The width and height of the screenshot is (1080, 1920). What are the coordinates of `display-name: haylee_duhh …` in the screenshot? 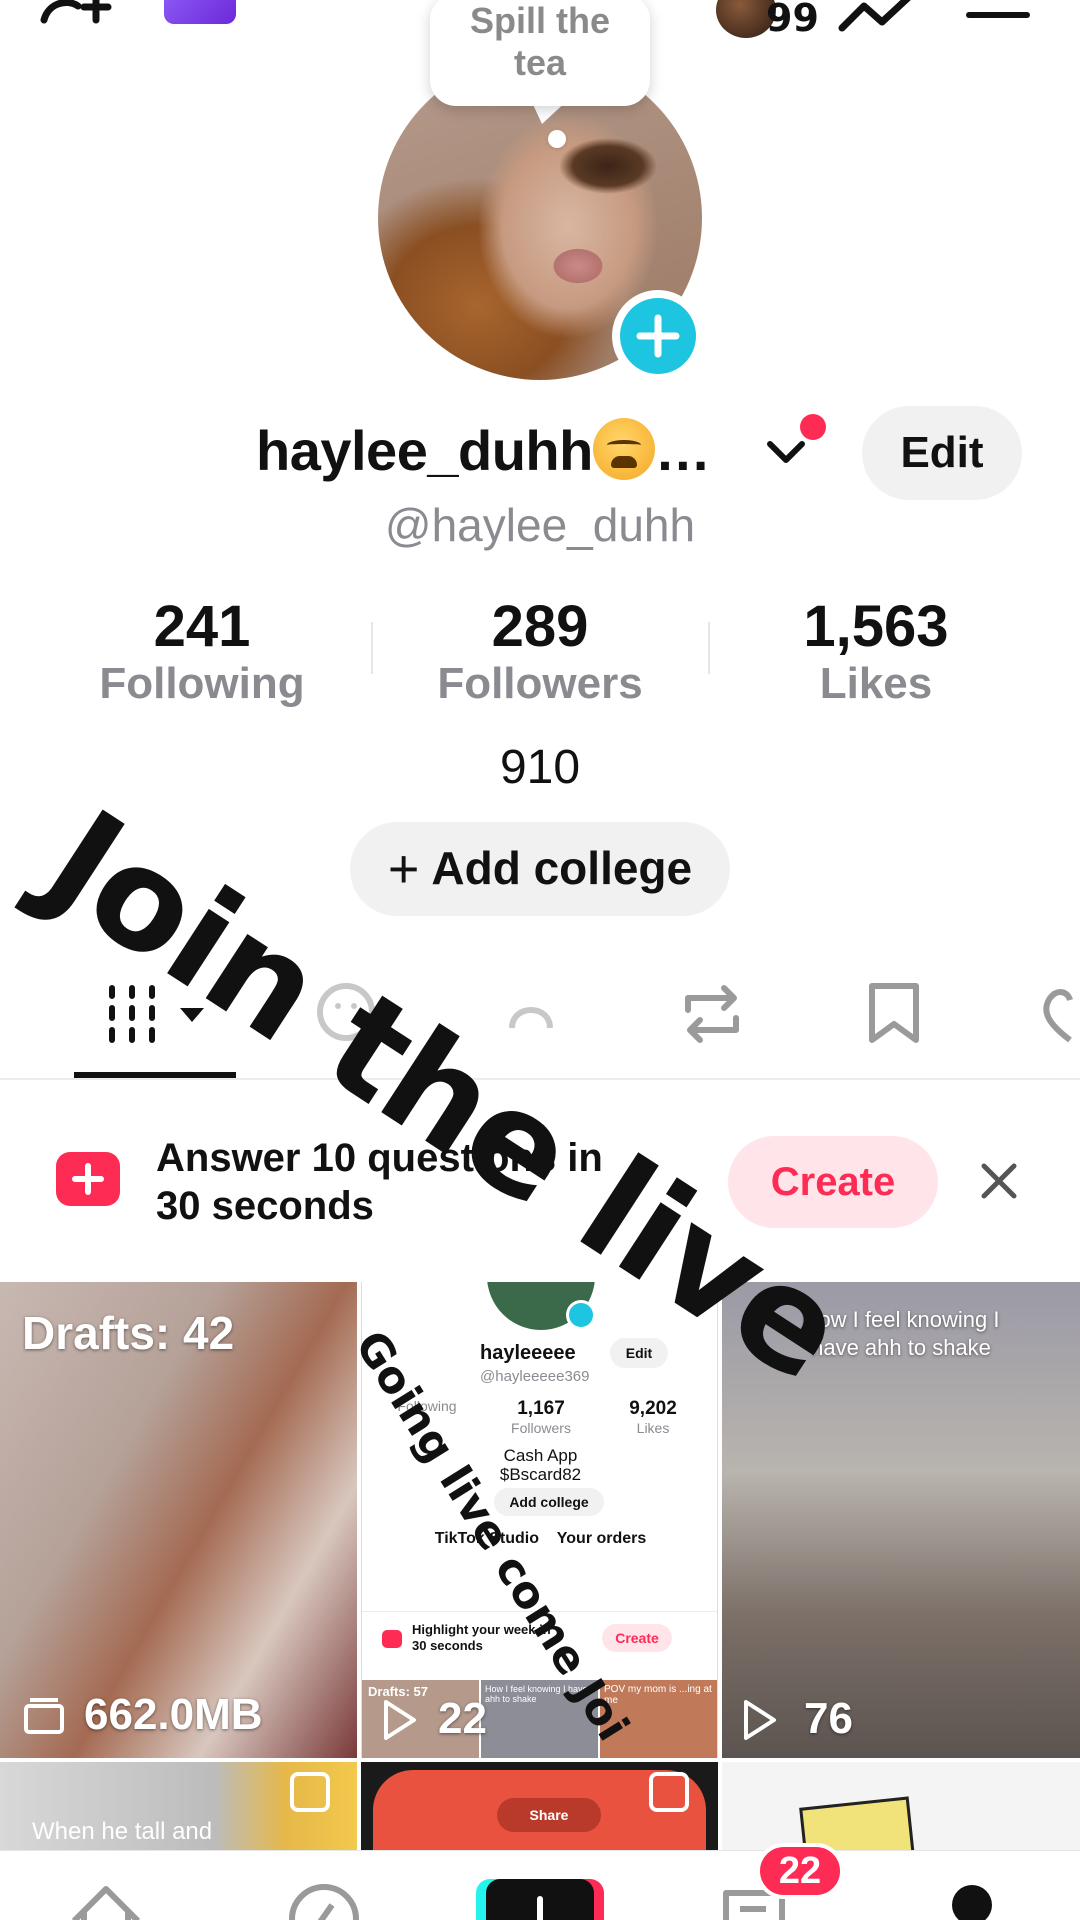 It's located at (483, 450).